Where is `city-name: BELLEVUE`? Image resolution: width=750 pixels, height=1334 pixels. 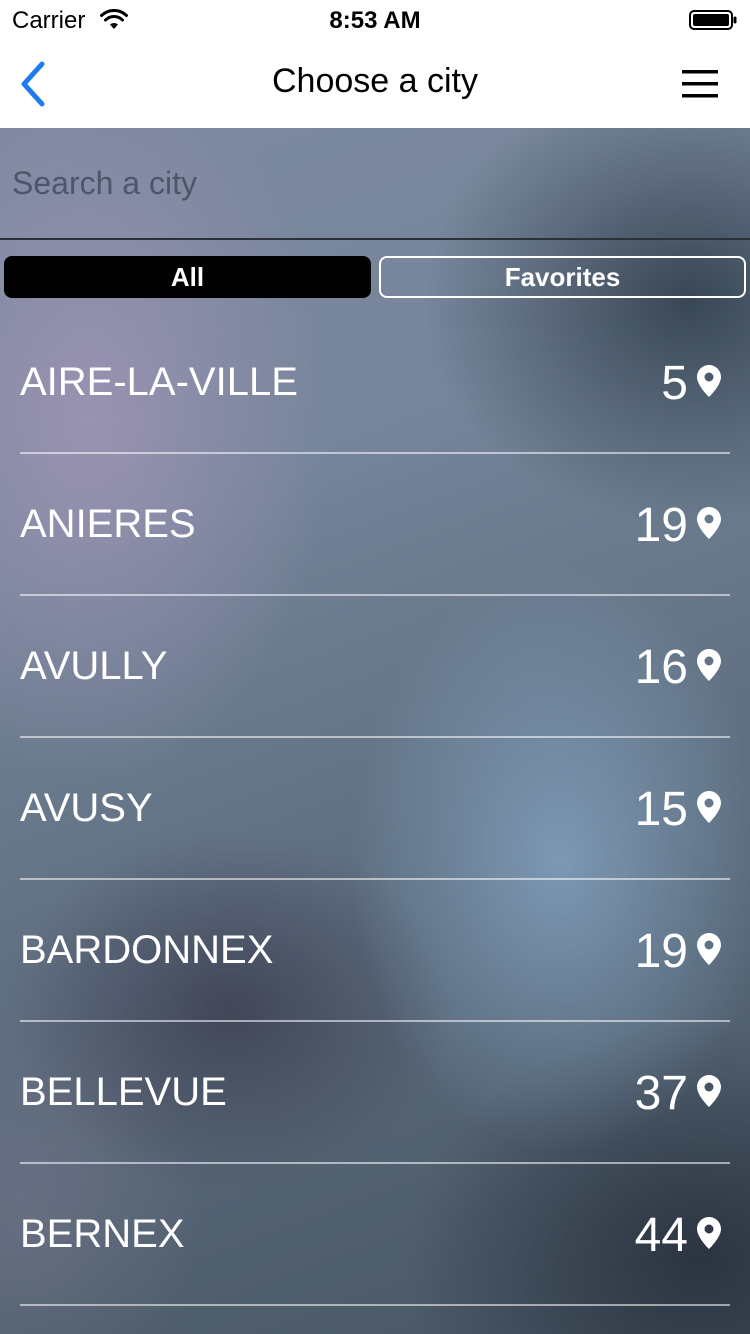 city-name: BELLEVUE is located at coordinates (123, 1092).